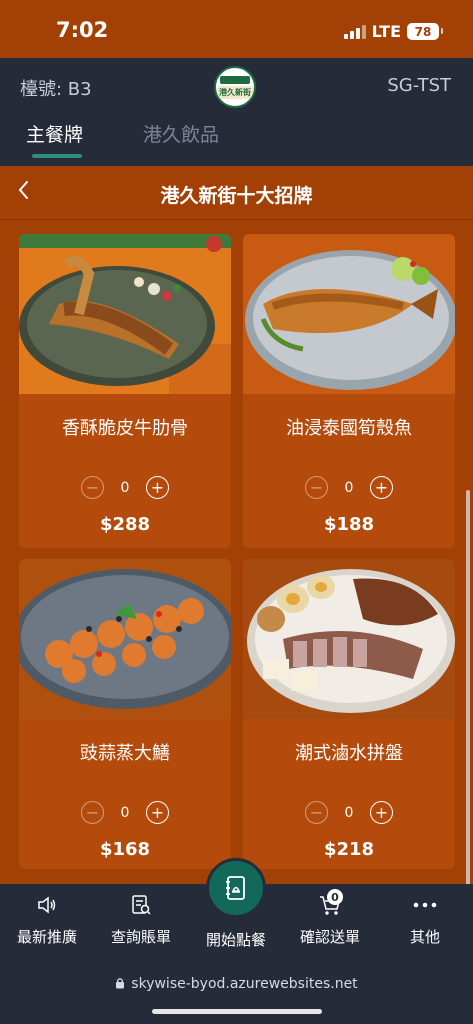  I want to click on order-book-icon, so click(235, 888).